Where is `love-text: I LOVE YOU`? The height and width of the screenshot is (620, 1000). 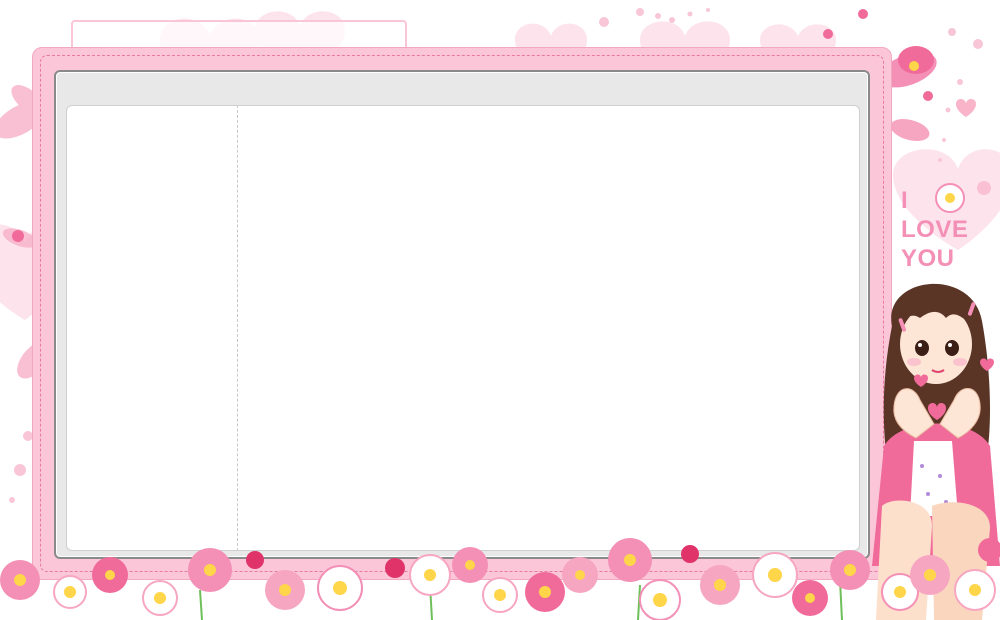 love-text: I LOVE YOU is located at coordinates (946, 229).